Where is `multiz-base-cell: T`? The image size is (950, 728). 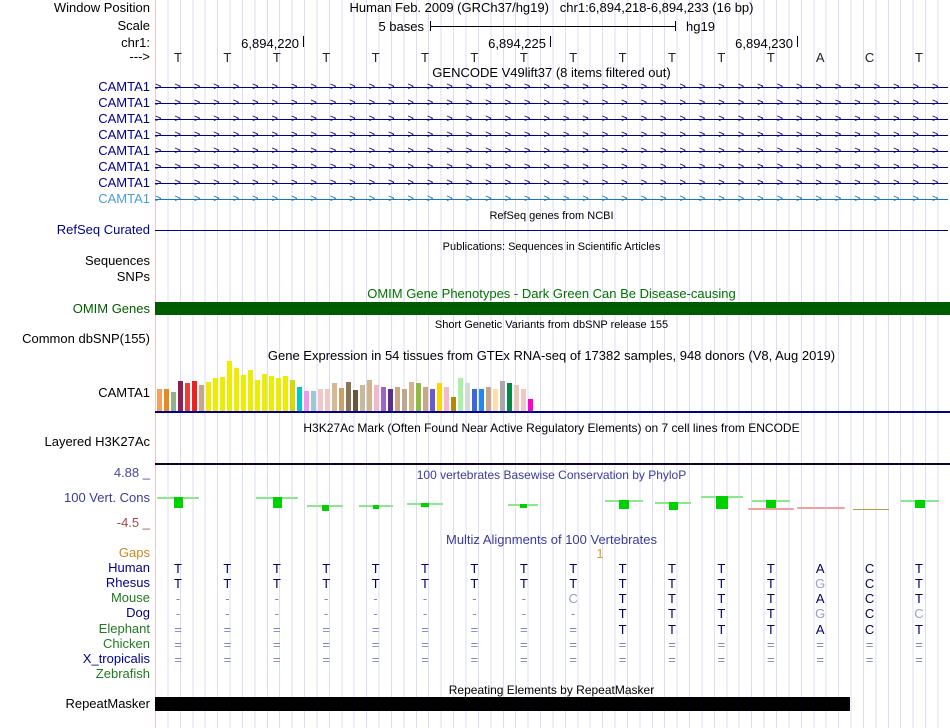 multiz-base-cell: T is located at coordinates (573, 583).